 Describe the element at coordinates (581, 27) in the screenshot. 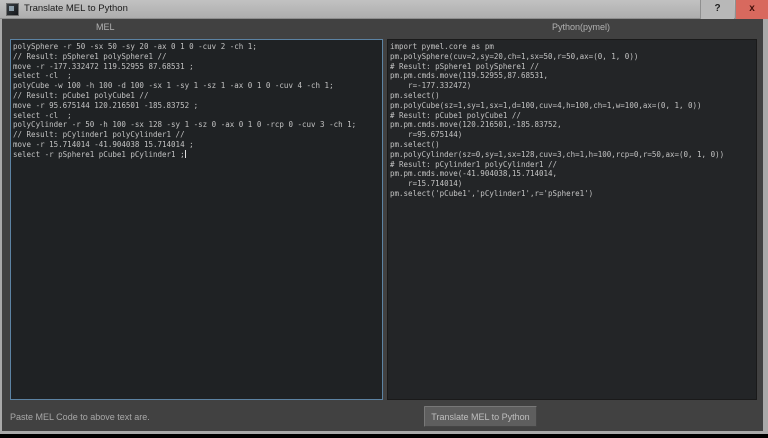

I see `python-pane-label: Python(pymel)` at that location.